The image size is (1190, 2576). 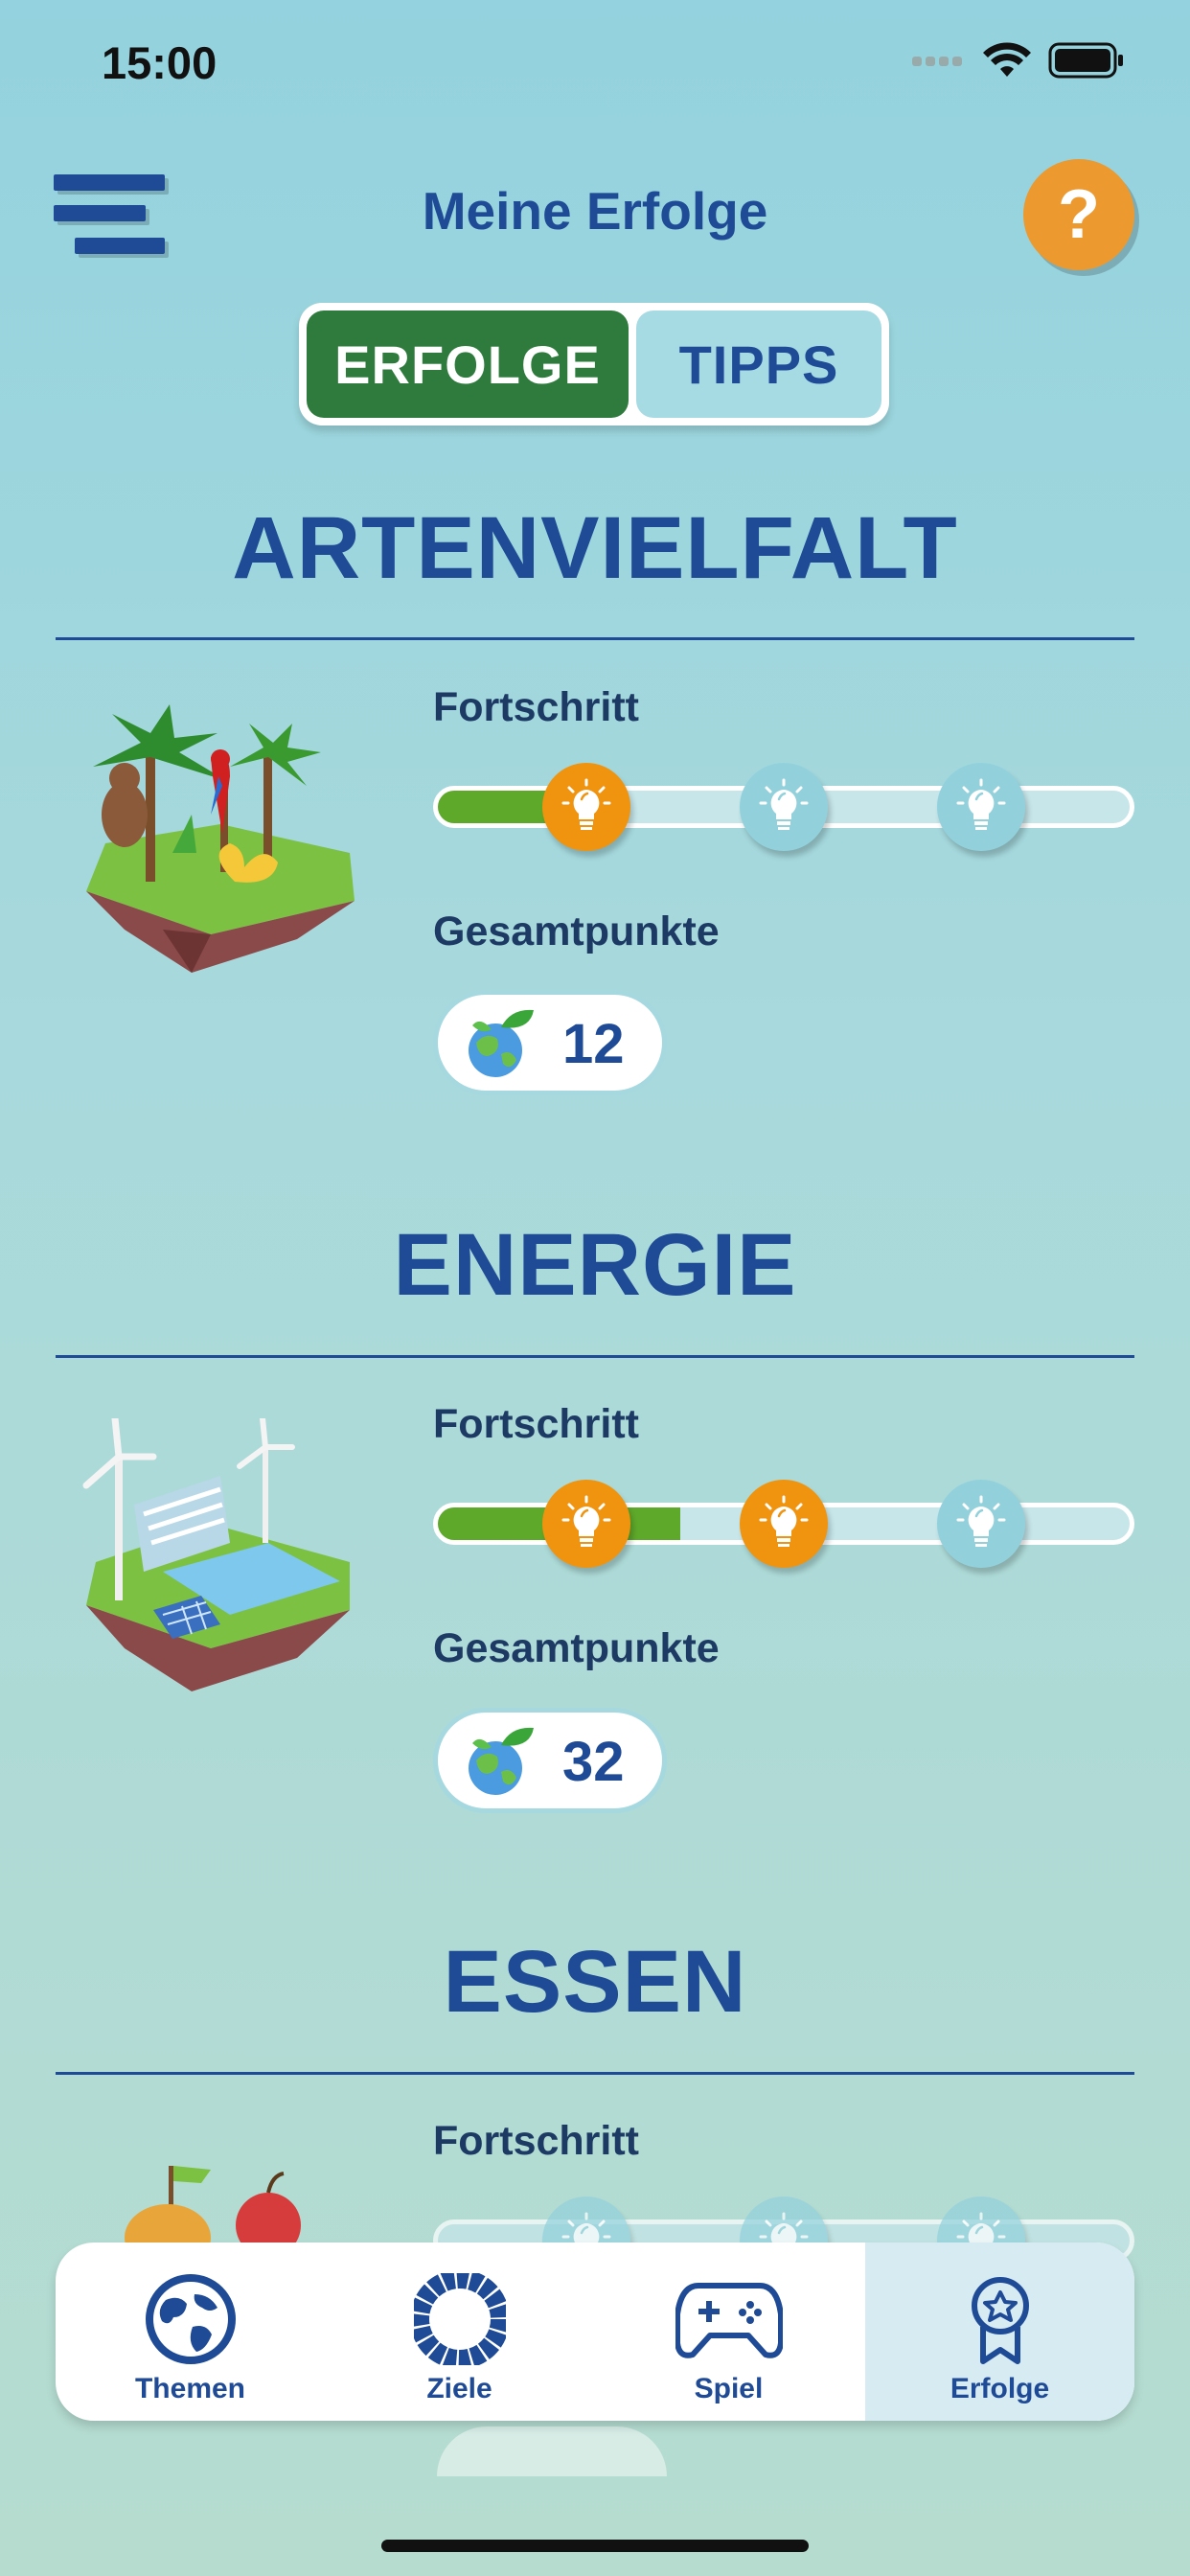 I want to click on food-island-illustration, so click(x=213, y=2209).